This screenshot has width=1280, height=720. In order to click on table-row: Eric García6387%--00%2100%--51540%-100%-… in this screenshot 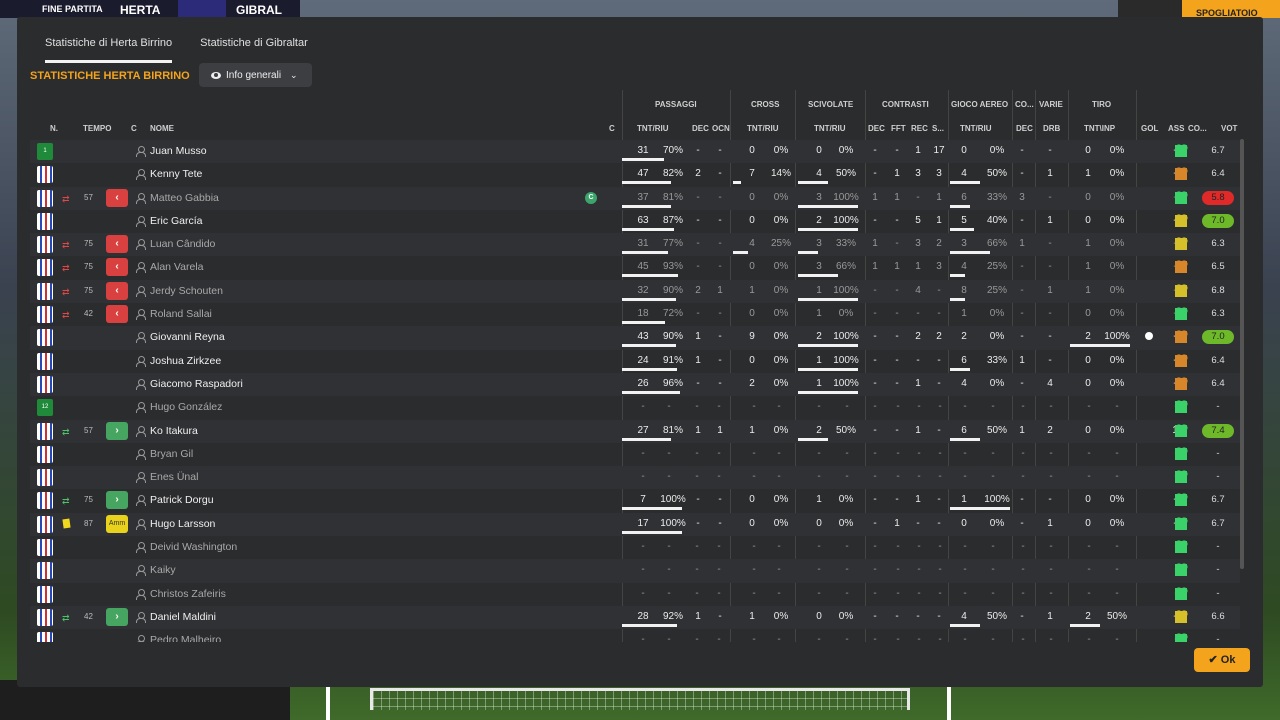, I will do `click(635, 221)`.